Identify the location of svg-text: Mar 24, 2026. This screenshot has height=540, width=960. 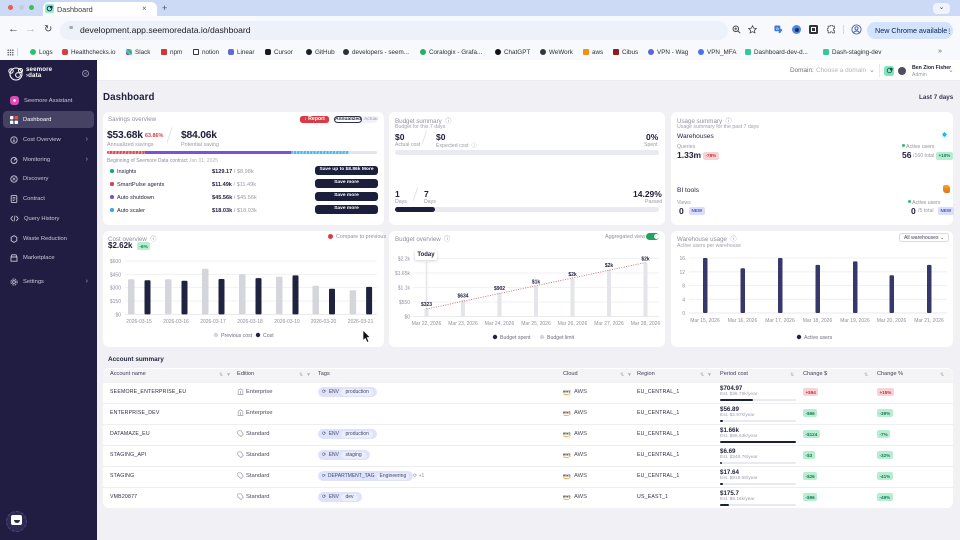
(500, 324).